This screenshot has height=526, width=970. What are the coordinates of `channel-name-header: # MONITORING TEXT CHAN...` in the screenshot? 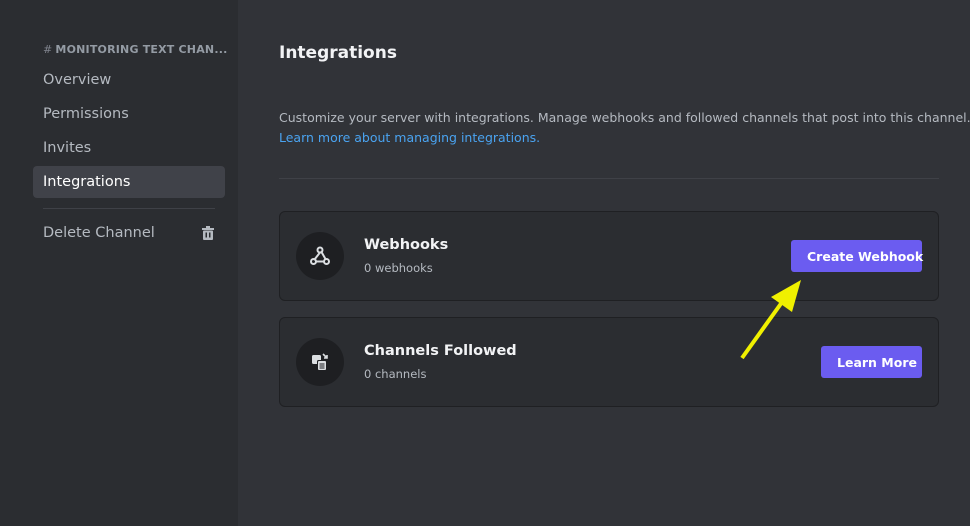 It's located at (135, 49).